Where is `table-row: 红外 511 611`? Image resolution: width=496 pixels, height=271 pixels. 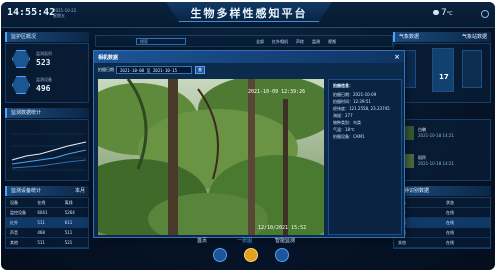 table-row: 红外 511 611 is located at coordinates (47, 223).